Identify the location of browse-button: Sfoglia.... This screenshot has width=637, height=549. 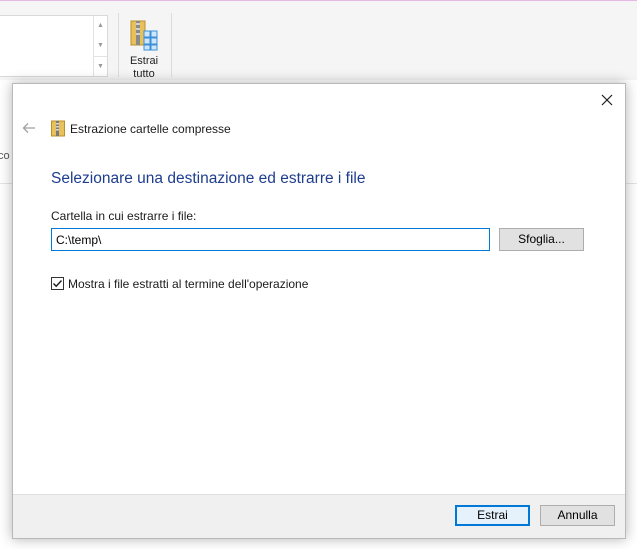
(541, 239).